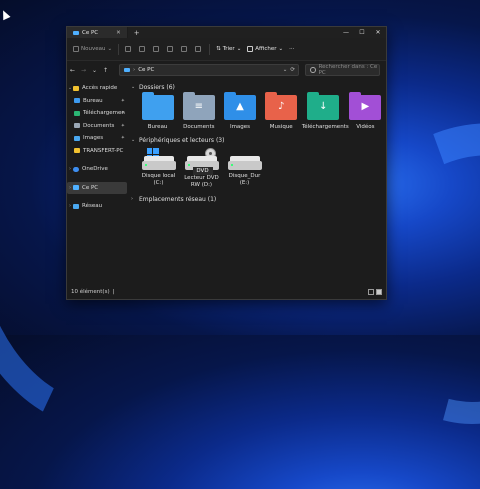  Describe the element at coordinates (342, 70) in the screenshot. I see `search-input: Rechercher dans : Ce PC` at that location.